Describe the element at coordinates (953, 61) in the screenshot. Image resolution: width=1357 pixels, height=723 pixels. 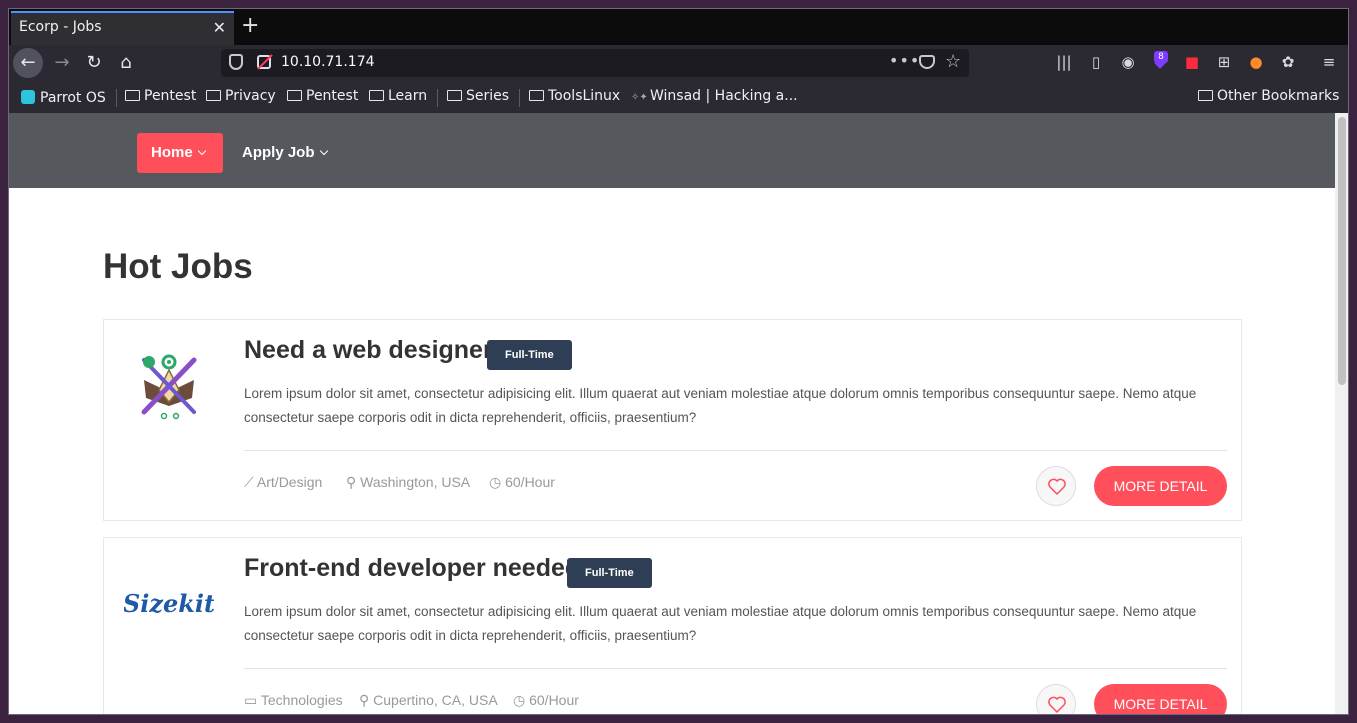
I see `bookmark-star-icon: ☆` at that location.